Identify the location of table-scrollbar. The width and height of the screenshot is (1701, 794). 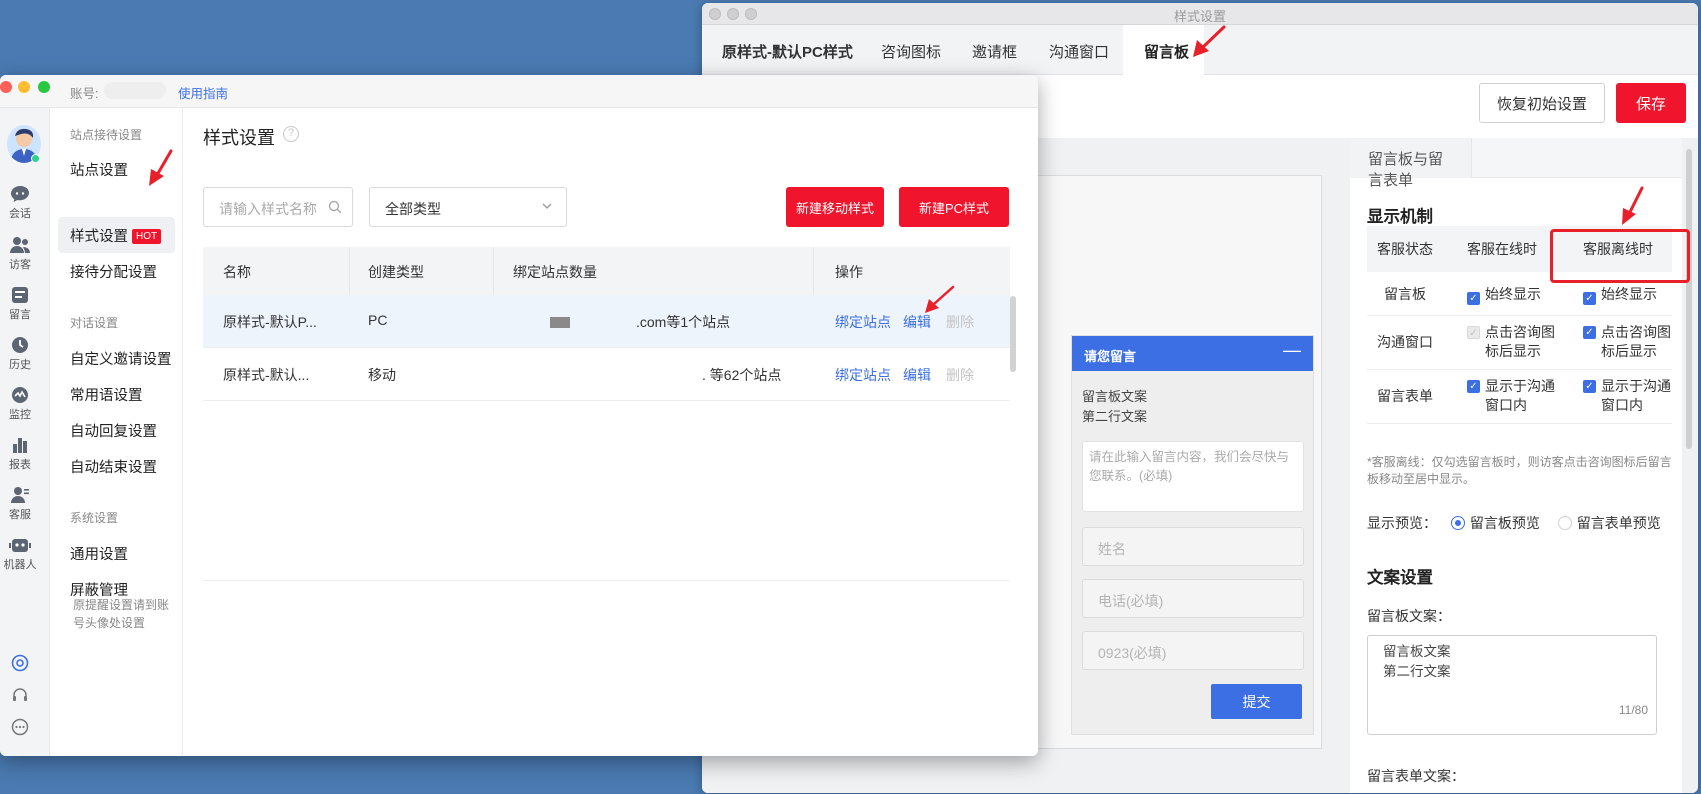
(1013, 334).